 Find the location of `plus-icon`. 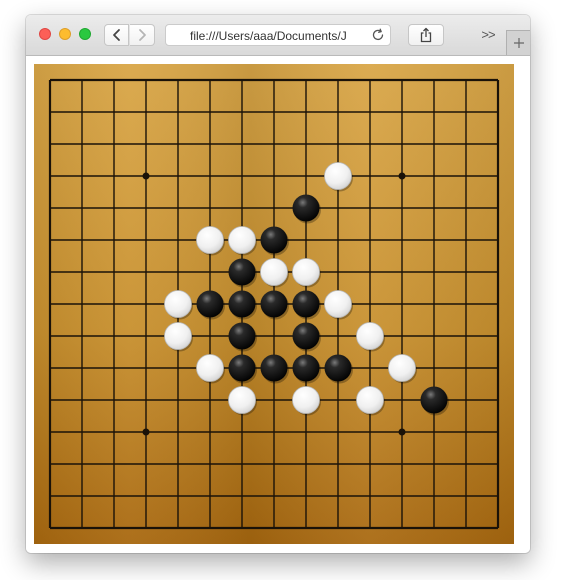

plus-icon is located at coordinates (518, 43).